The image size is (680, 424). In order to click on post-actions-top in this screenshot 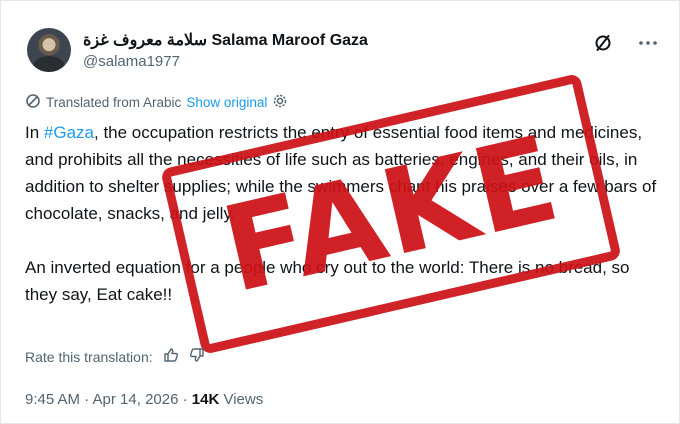, I will do `click(625, 43)`.